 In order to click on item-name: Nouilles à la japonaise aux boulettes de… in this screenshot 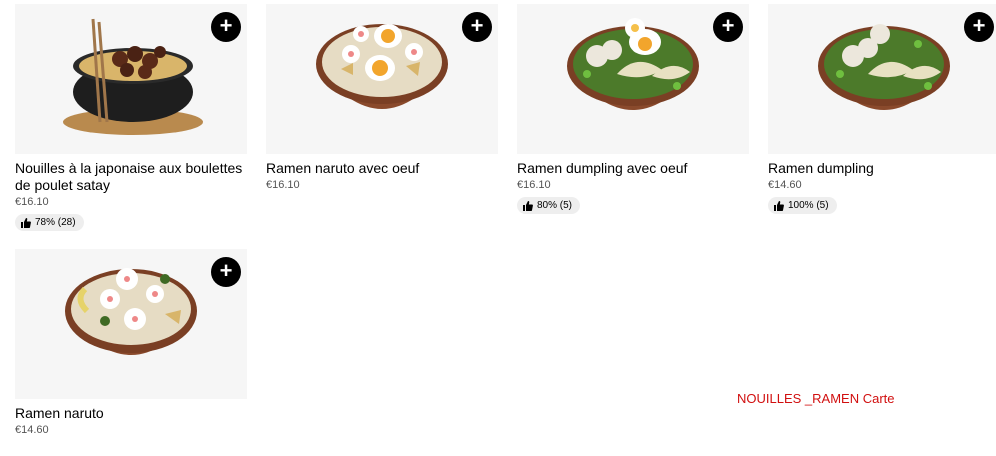, I will do `click(129, 176)`.